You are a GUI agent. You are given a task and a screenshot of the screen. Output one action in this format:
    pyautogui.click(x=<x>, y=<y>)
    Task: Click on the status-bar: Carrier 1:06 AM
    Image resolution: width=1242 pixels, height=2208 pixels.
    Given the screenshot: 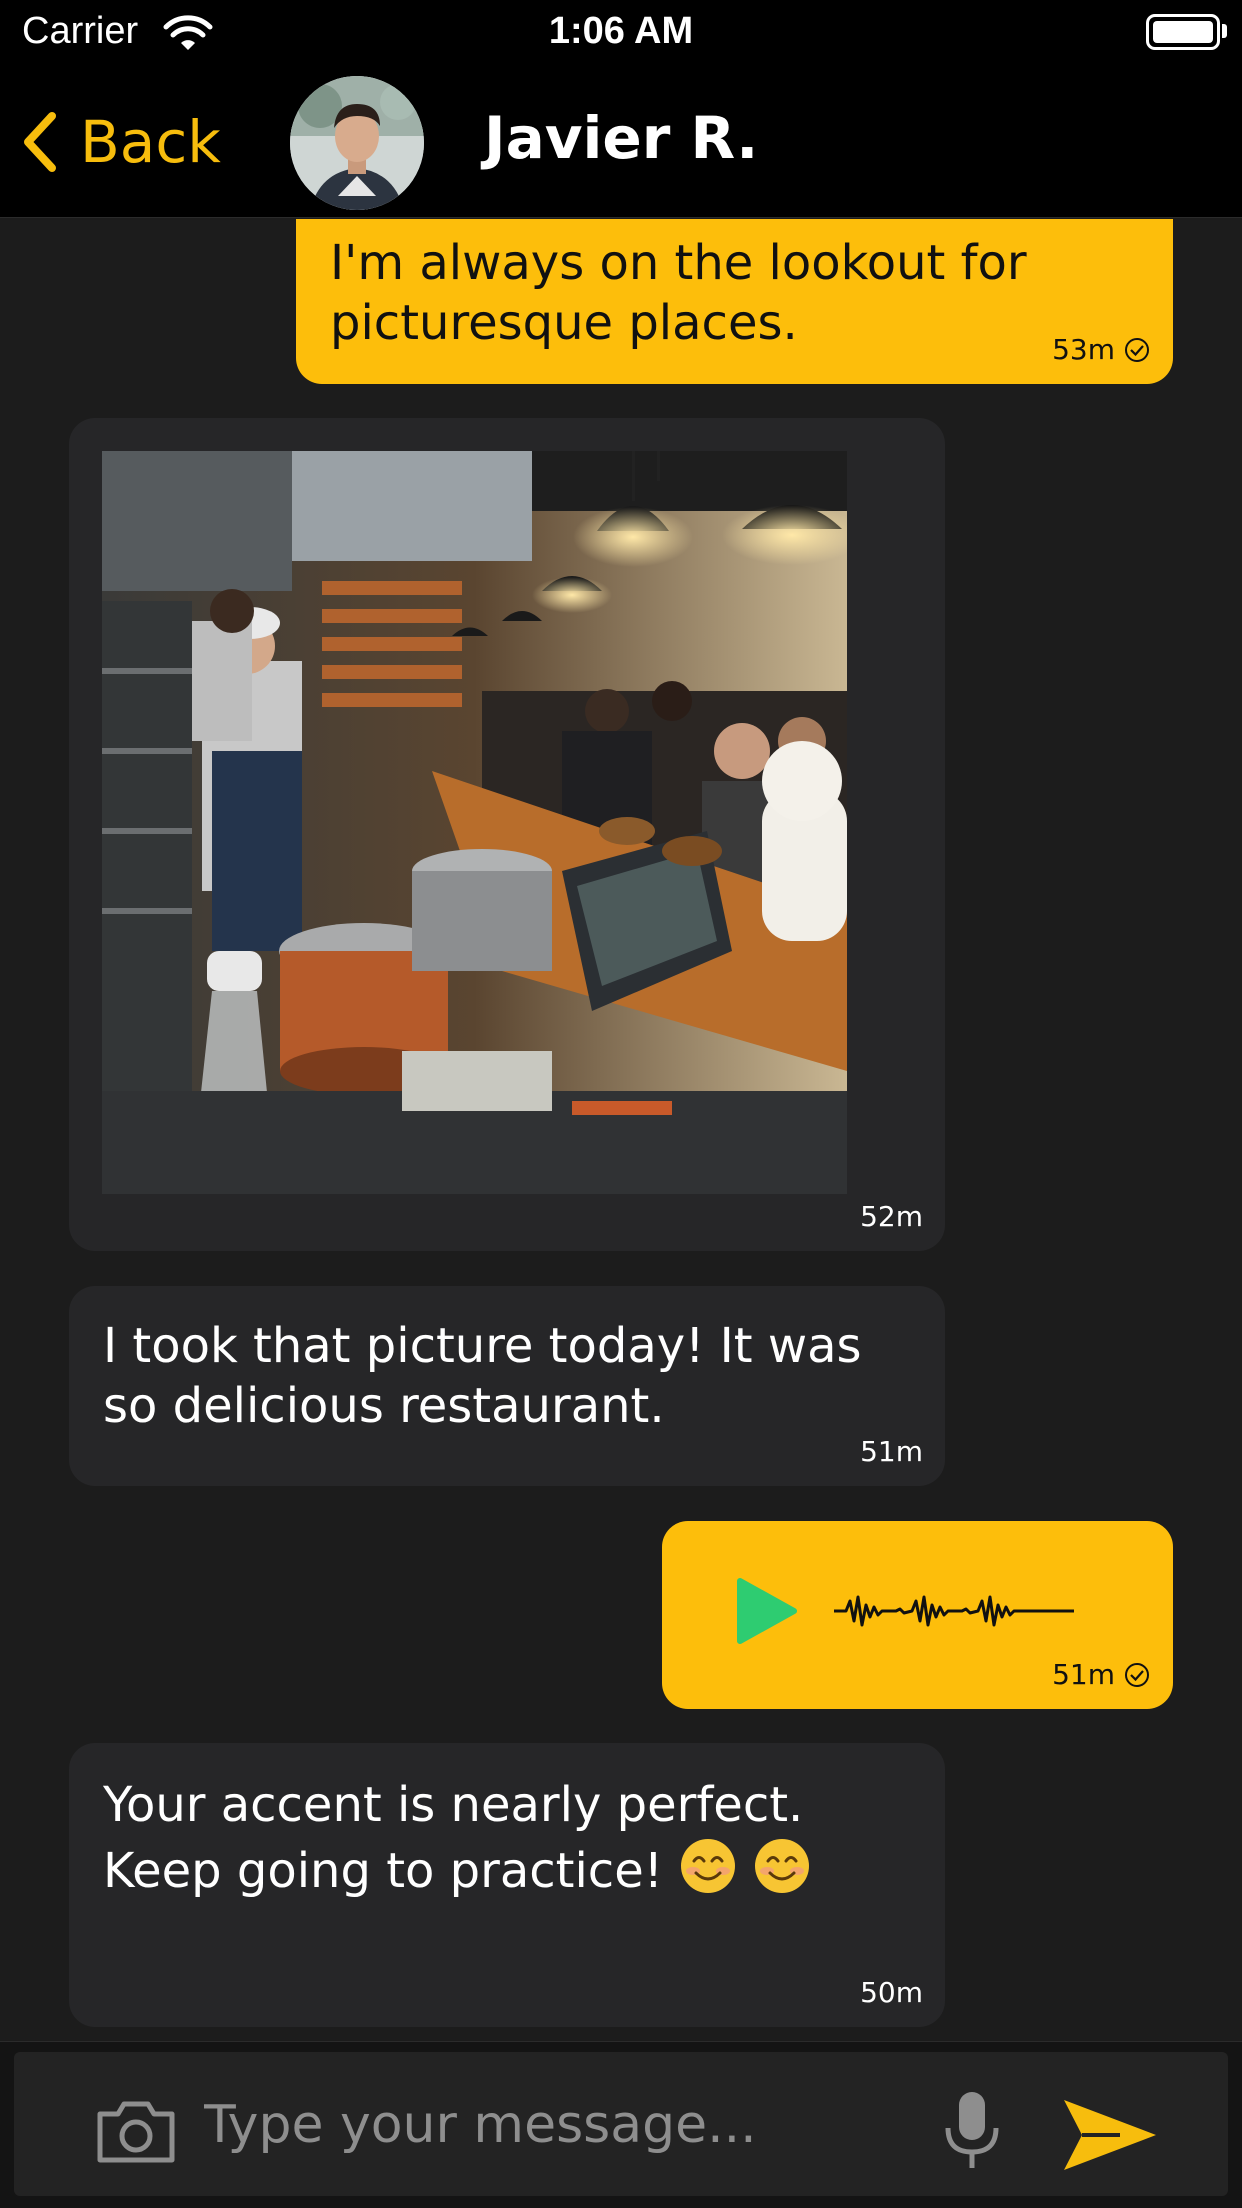 What is the action you would take?
    pyautogui.click(x=621, y=35)
    